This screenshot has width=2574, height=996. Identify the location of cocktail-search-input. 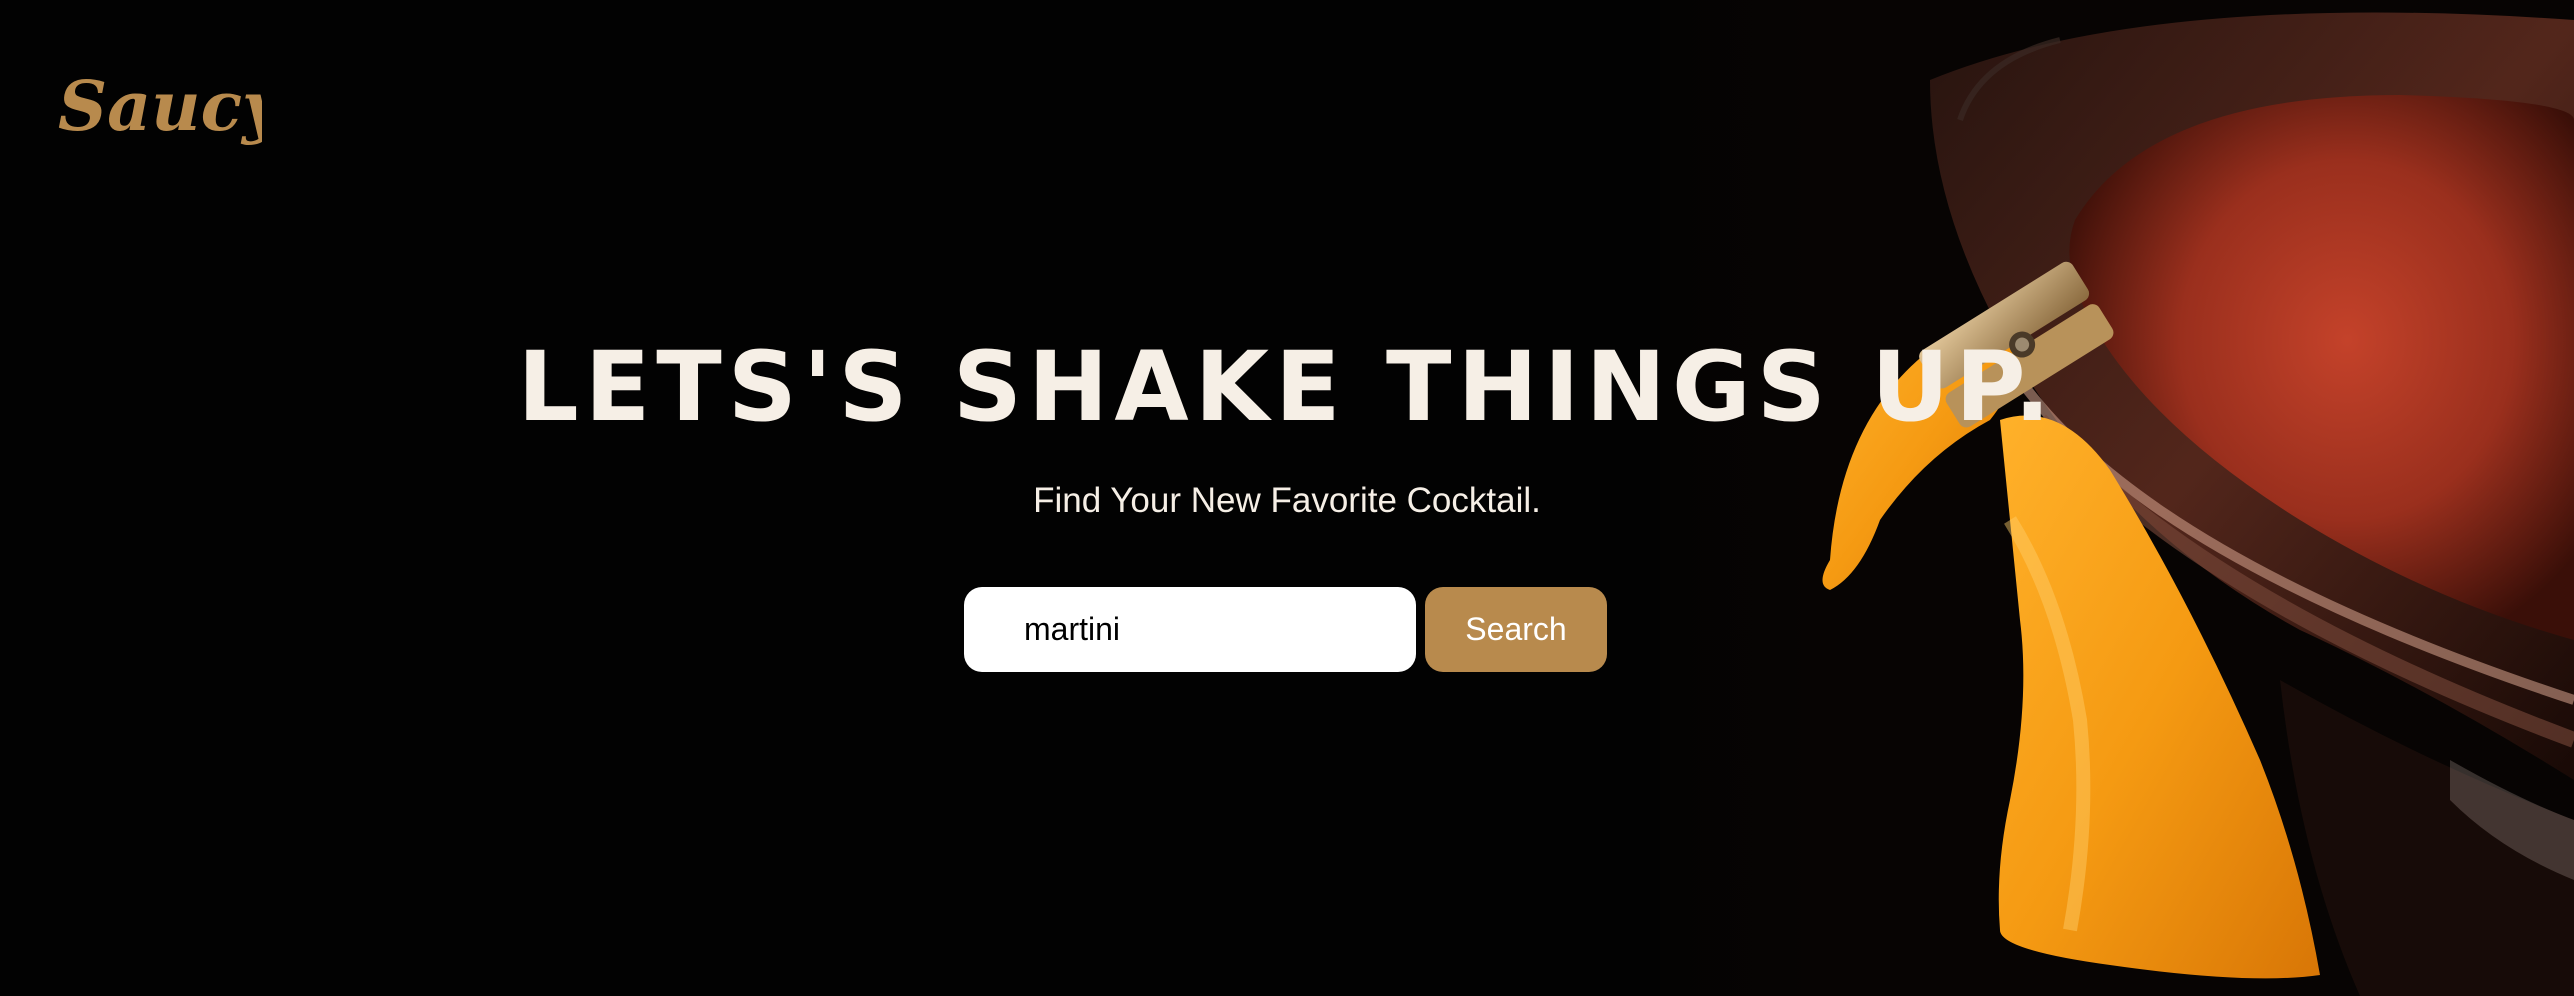
(1190, 629).